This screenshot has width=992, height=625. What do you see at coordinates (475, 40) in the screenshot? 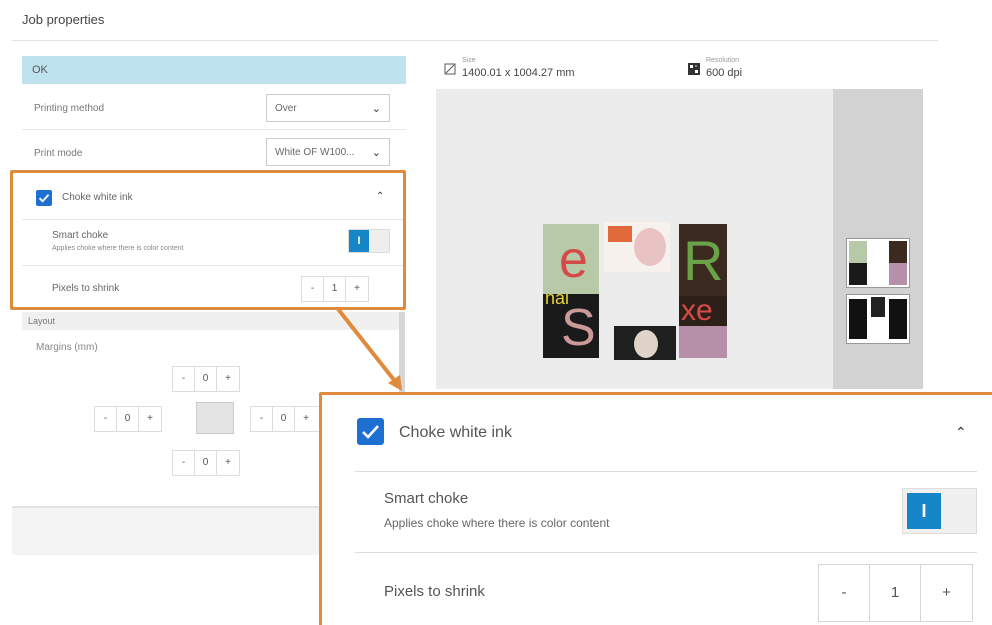
I see `title-divider` at bounding box center [475, 40].